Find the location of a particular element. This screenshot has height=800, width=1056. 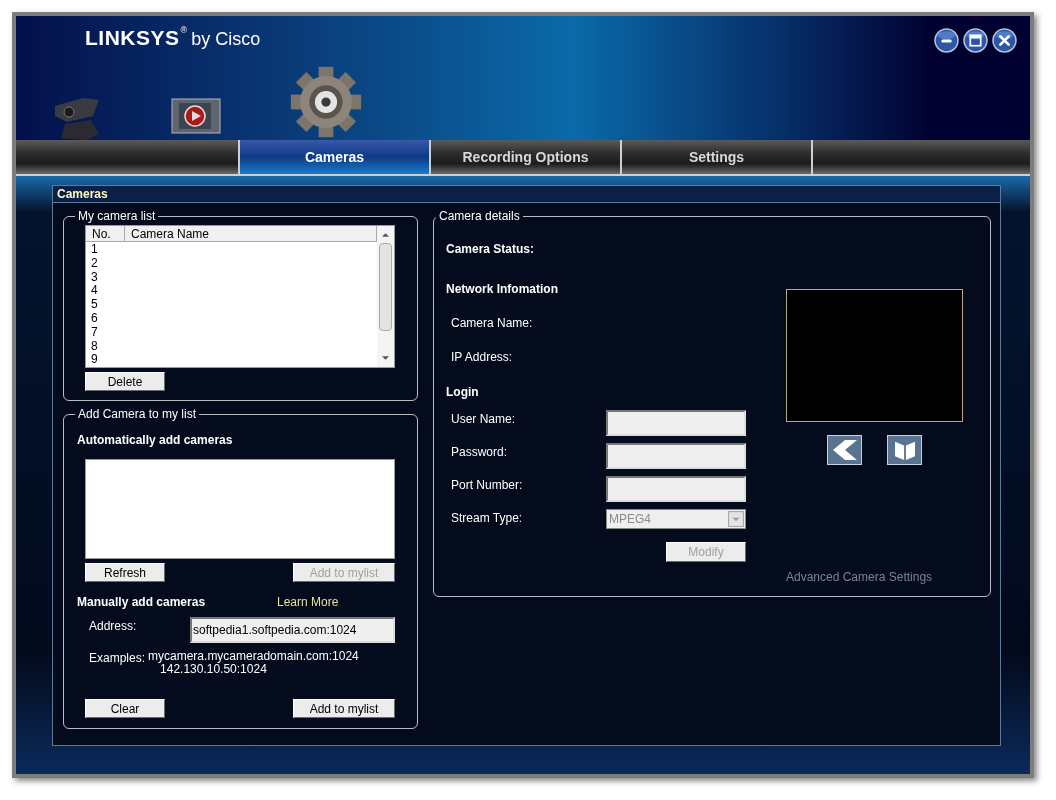

tab: Cameras is located at coordinates (333, 157).